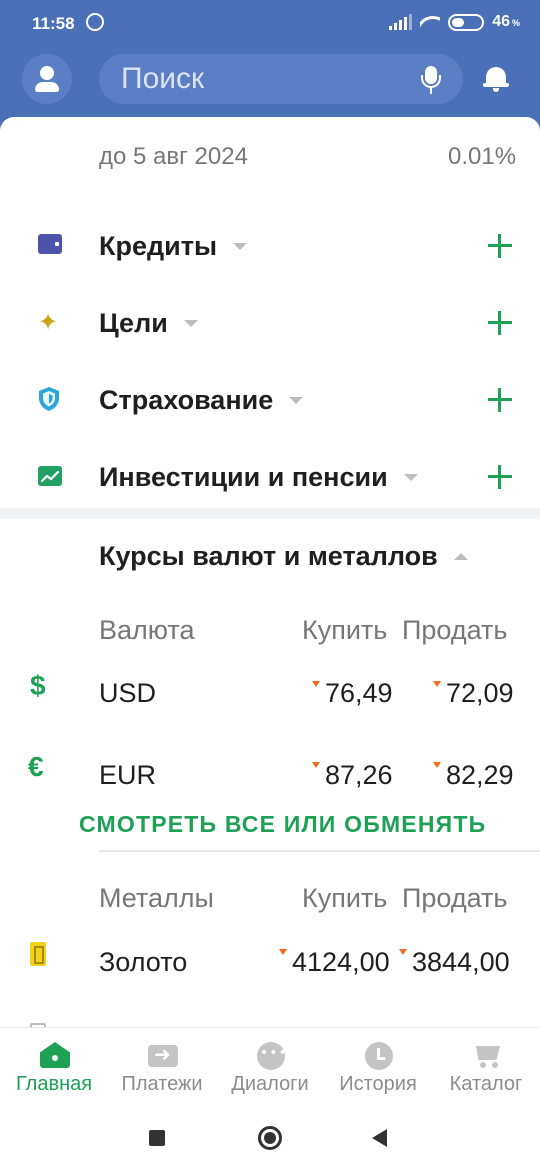 This screenshot has height=1170, width=540. I want to click on euro-icon: €, so click(36, 766).